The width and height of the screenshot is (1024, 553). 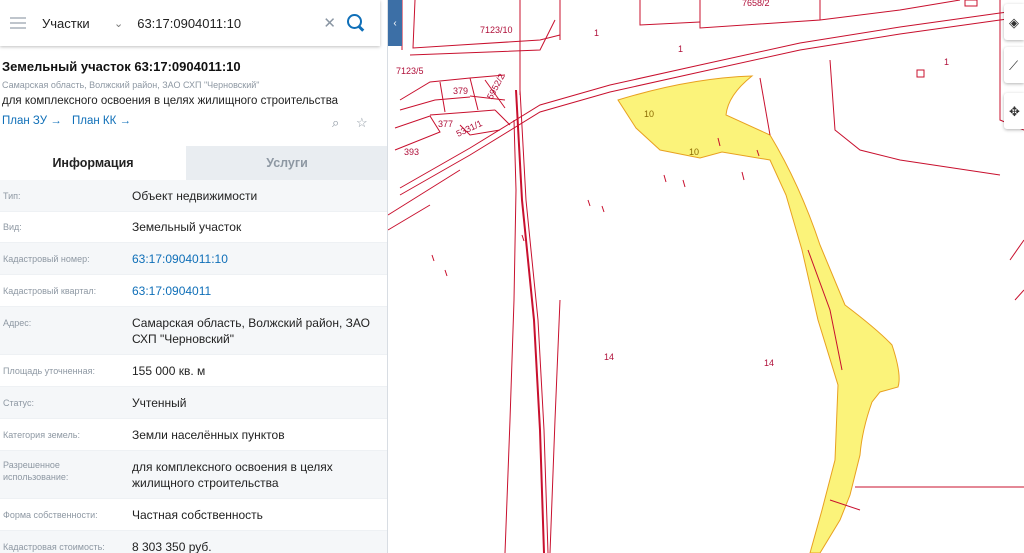 What do you see at coordinates (159, 402) in the screenshot?
I see `row-value: Учтенный` at bounding box center [159, 402].